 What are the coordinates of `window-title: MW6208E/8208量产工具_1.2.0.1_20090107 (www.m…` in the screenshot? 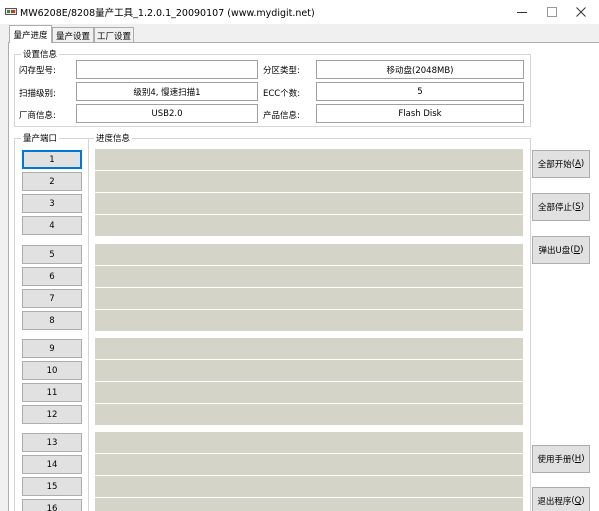 It's located at (167, 13).